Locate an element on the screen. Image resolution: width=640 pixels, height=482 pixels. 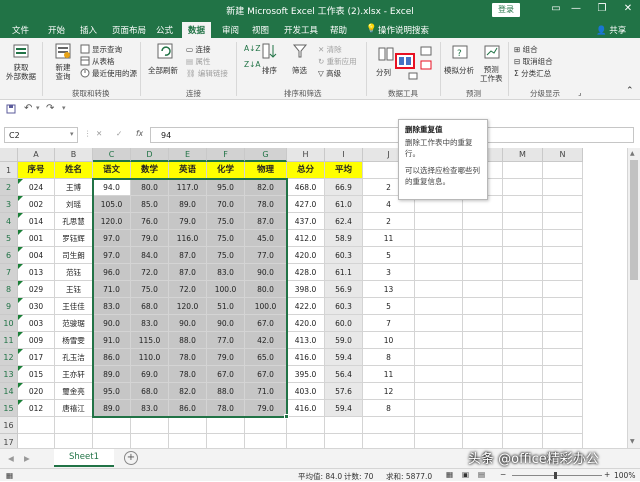
from-table-button: 从表格 is located at coordinates (103, 61).